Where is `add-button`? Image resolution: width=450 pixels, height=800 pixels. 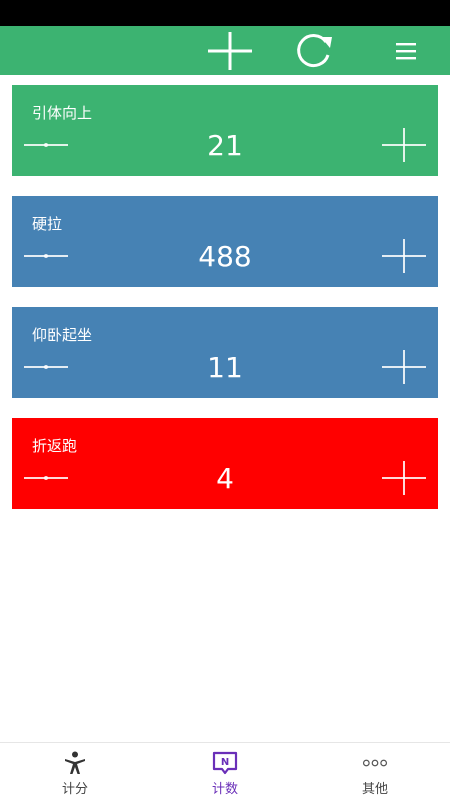
add-button is located at coordinates (230, 50).